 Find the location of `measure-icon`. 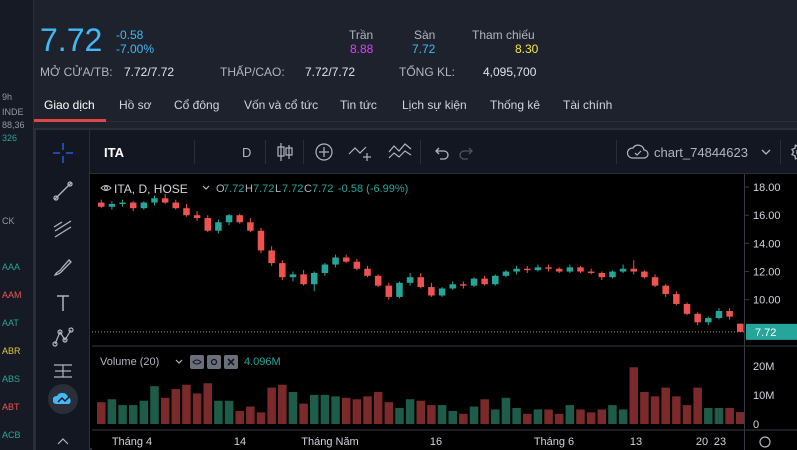

measure-icon is located at coordinates (63, 371).